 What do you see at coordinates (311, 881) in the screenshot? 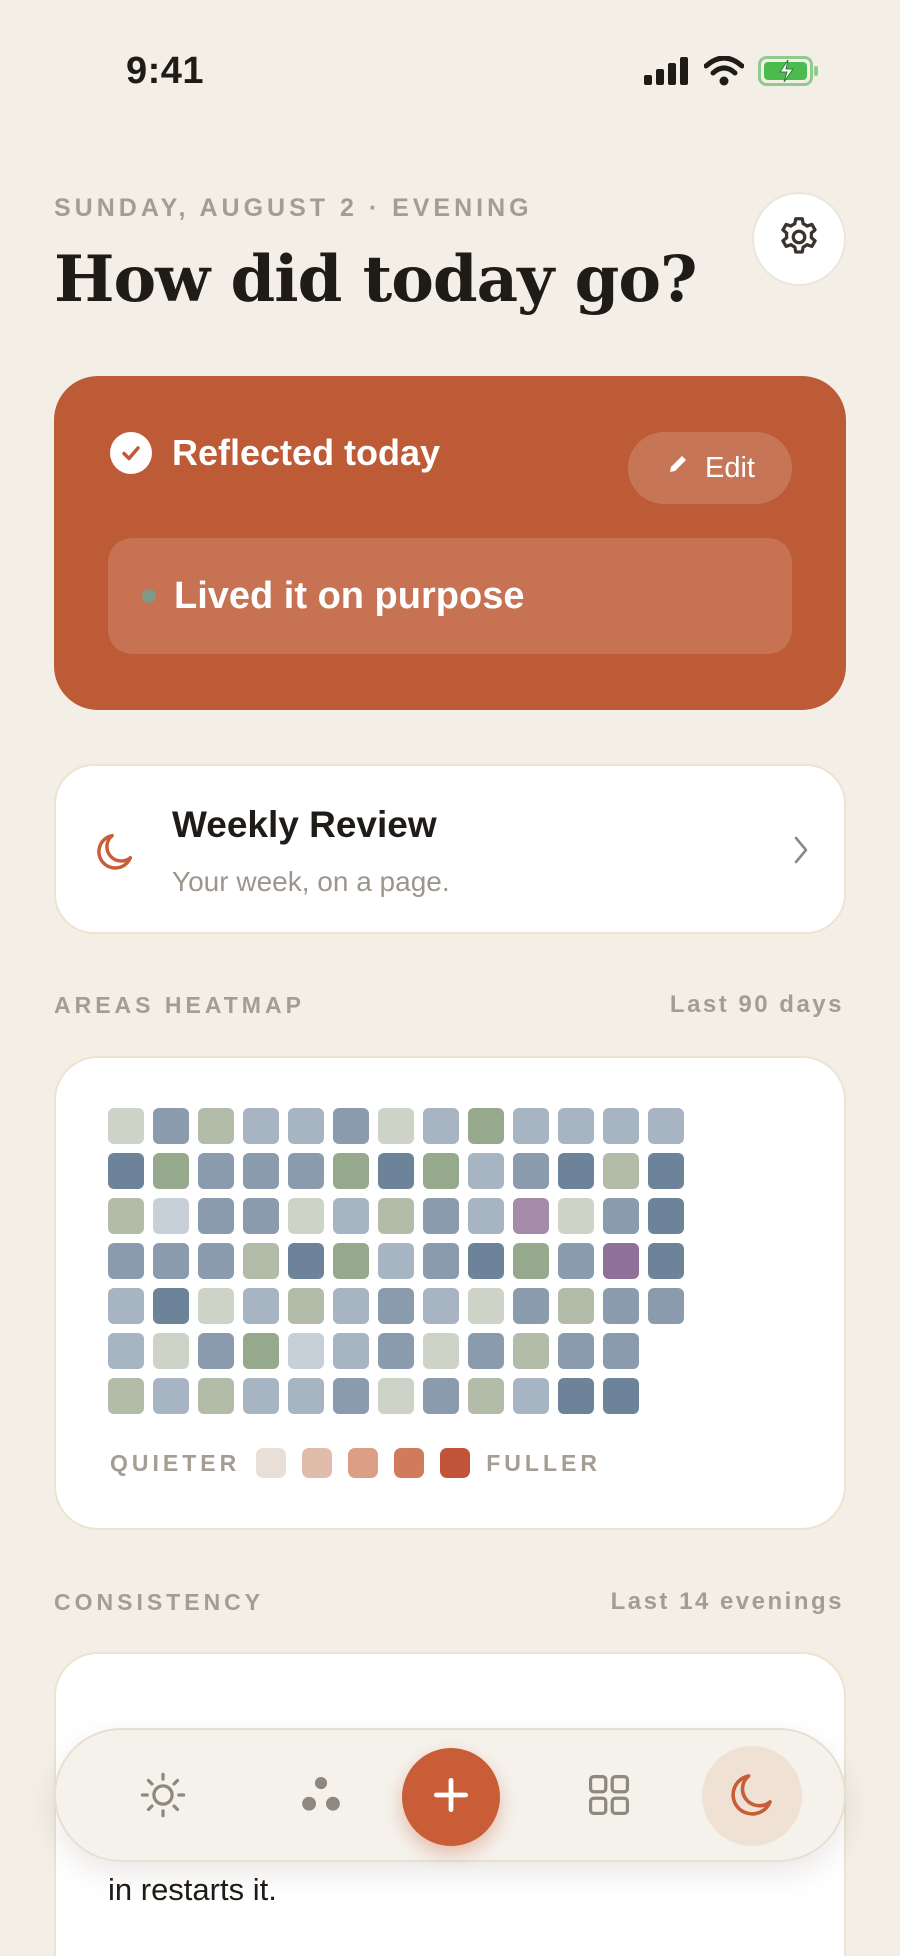
I see `weekly-review-subtitle: Your week, on a page.` at bounding box center [311, 881].